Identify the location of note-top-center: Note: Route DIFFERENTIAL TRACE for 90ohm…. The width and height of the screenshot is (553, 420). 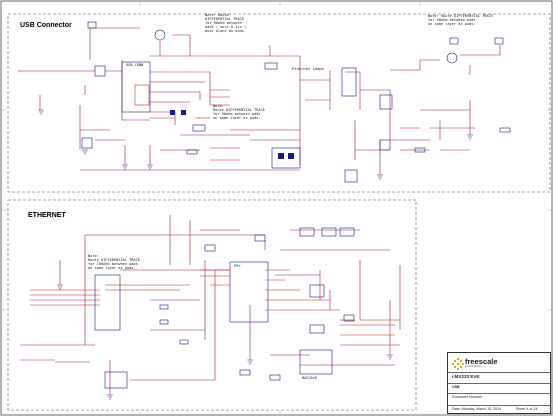
(226, 23).